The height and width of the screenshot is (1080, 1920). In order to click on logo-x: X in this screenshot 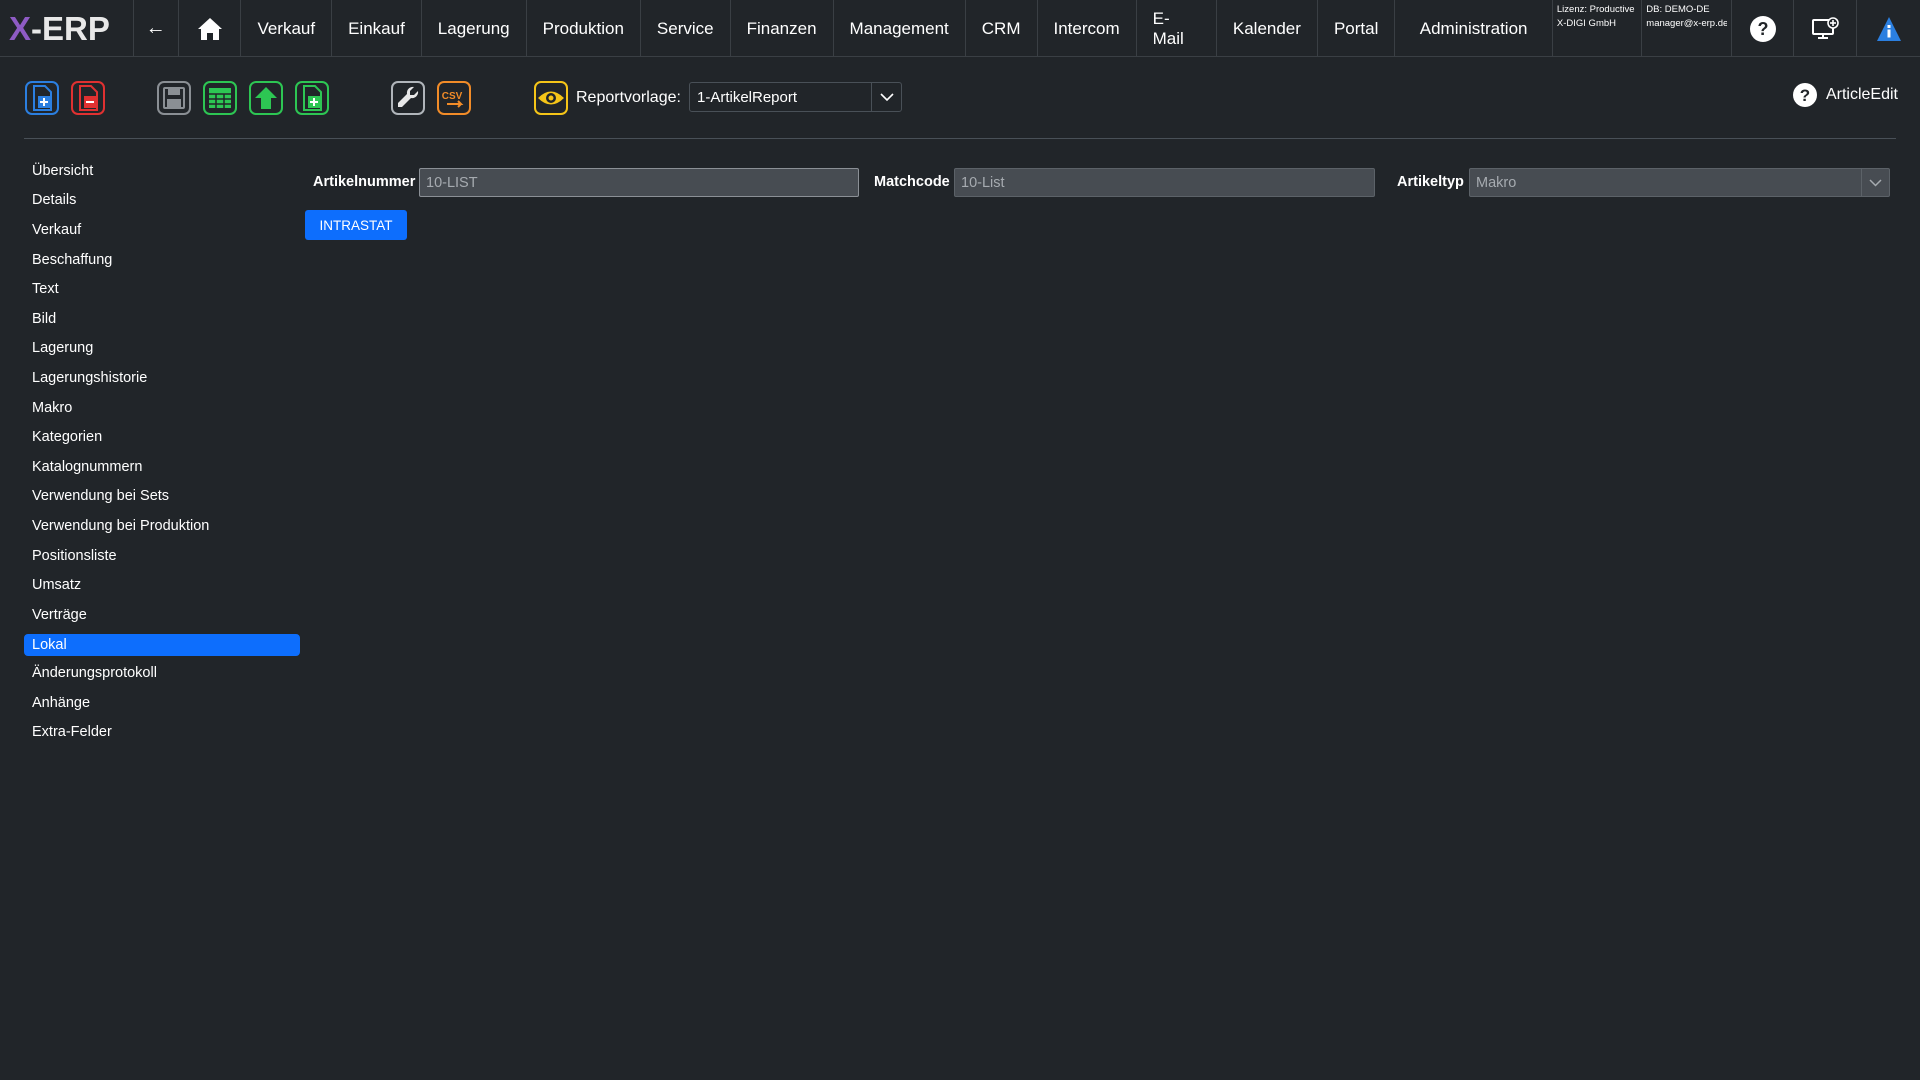, I will do `click(20, 28)`.